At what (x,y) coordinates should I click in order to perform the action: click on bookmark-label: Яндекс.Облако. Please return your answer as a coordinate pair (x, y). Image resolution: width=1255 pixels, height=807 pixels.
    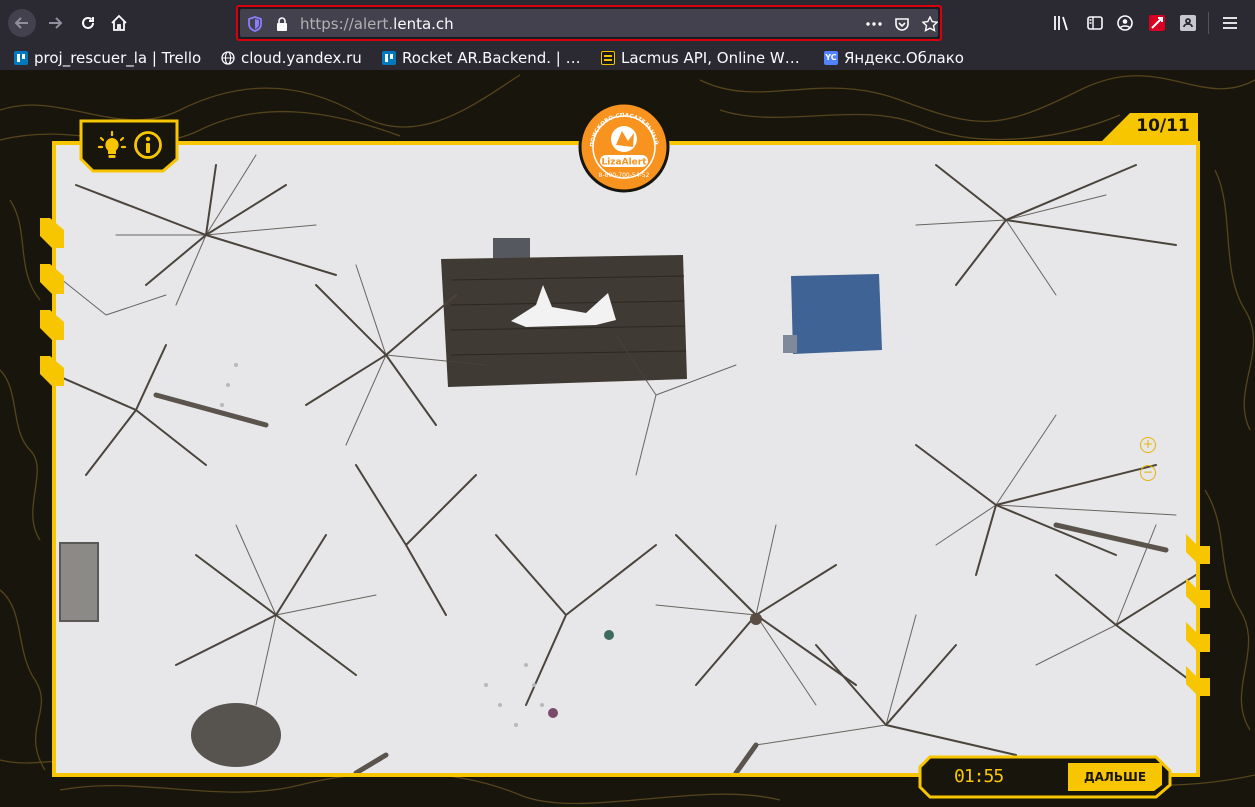
    Looking at the image, I should click on (904, 58).